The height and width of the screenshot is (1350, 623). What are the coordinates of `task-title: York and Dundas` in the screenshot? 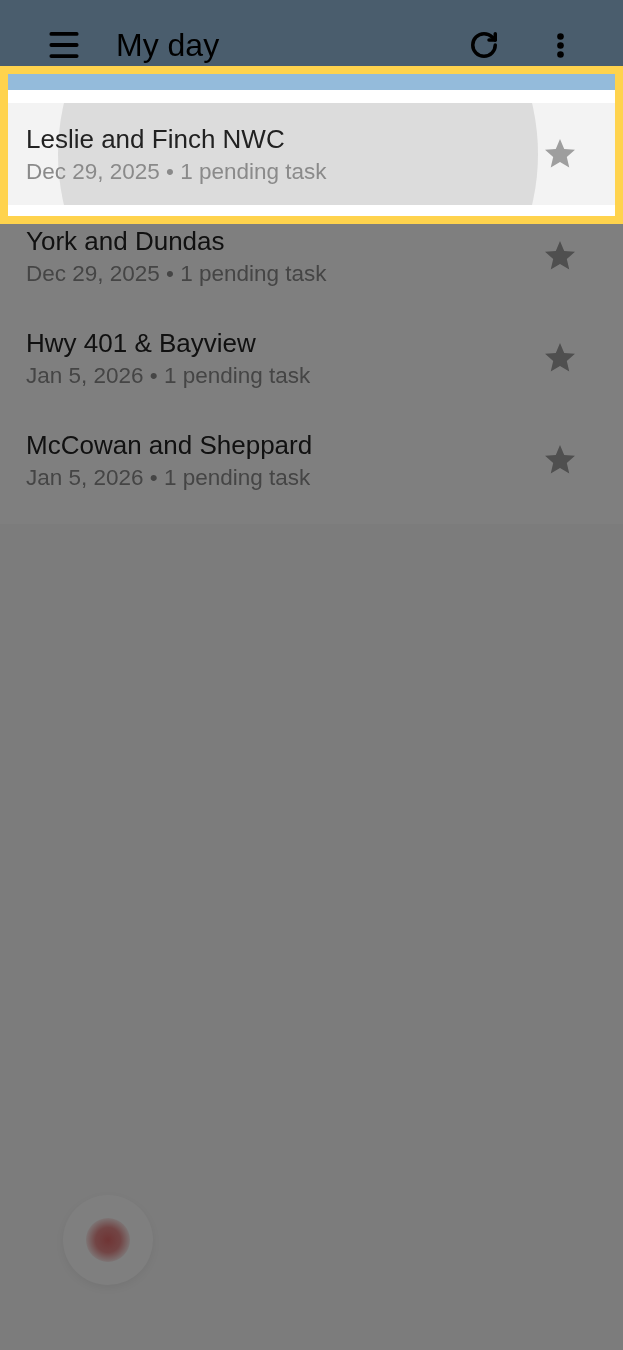 It's located at (126, 240).